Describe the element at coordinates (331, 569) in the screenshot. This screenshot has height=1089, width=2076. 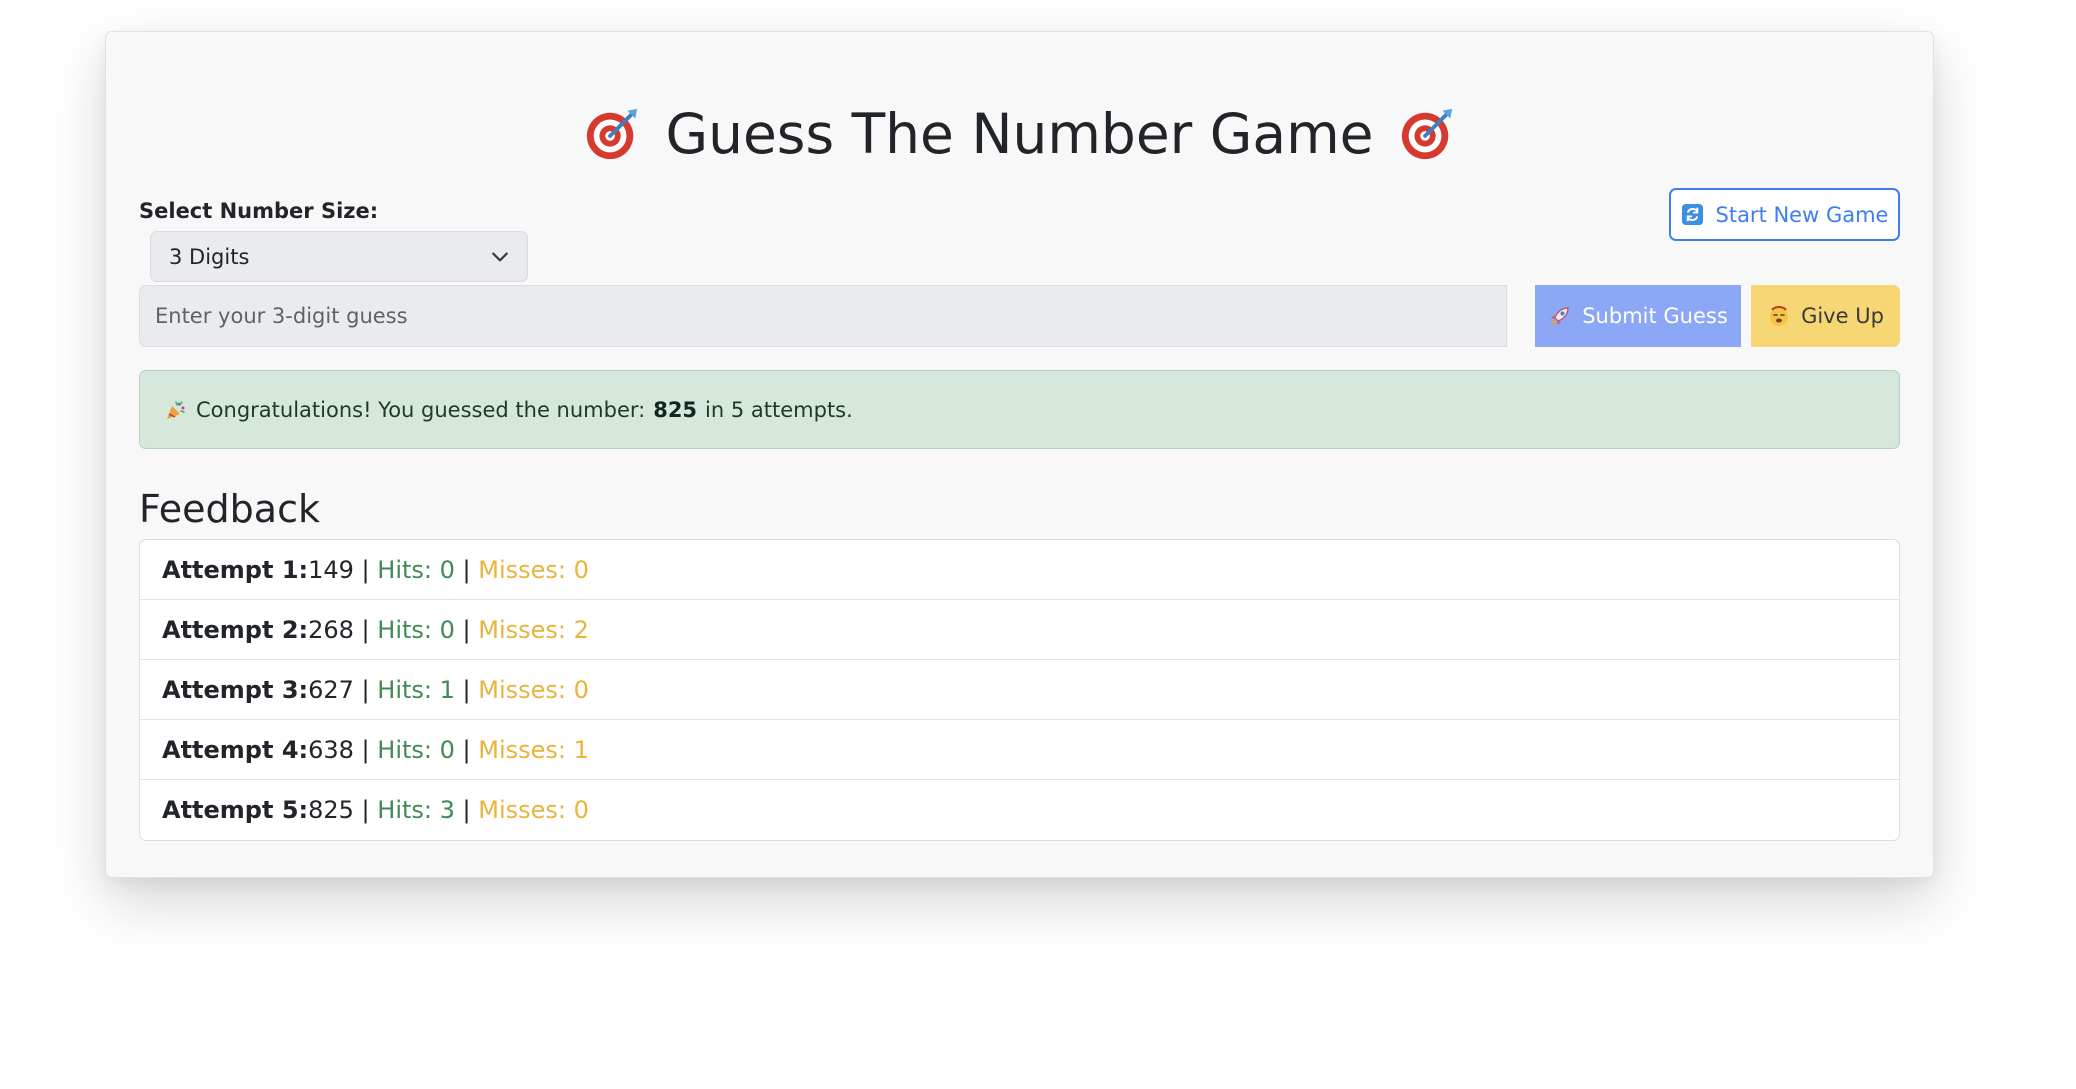
I see `attempt-guess: 149` at that location.